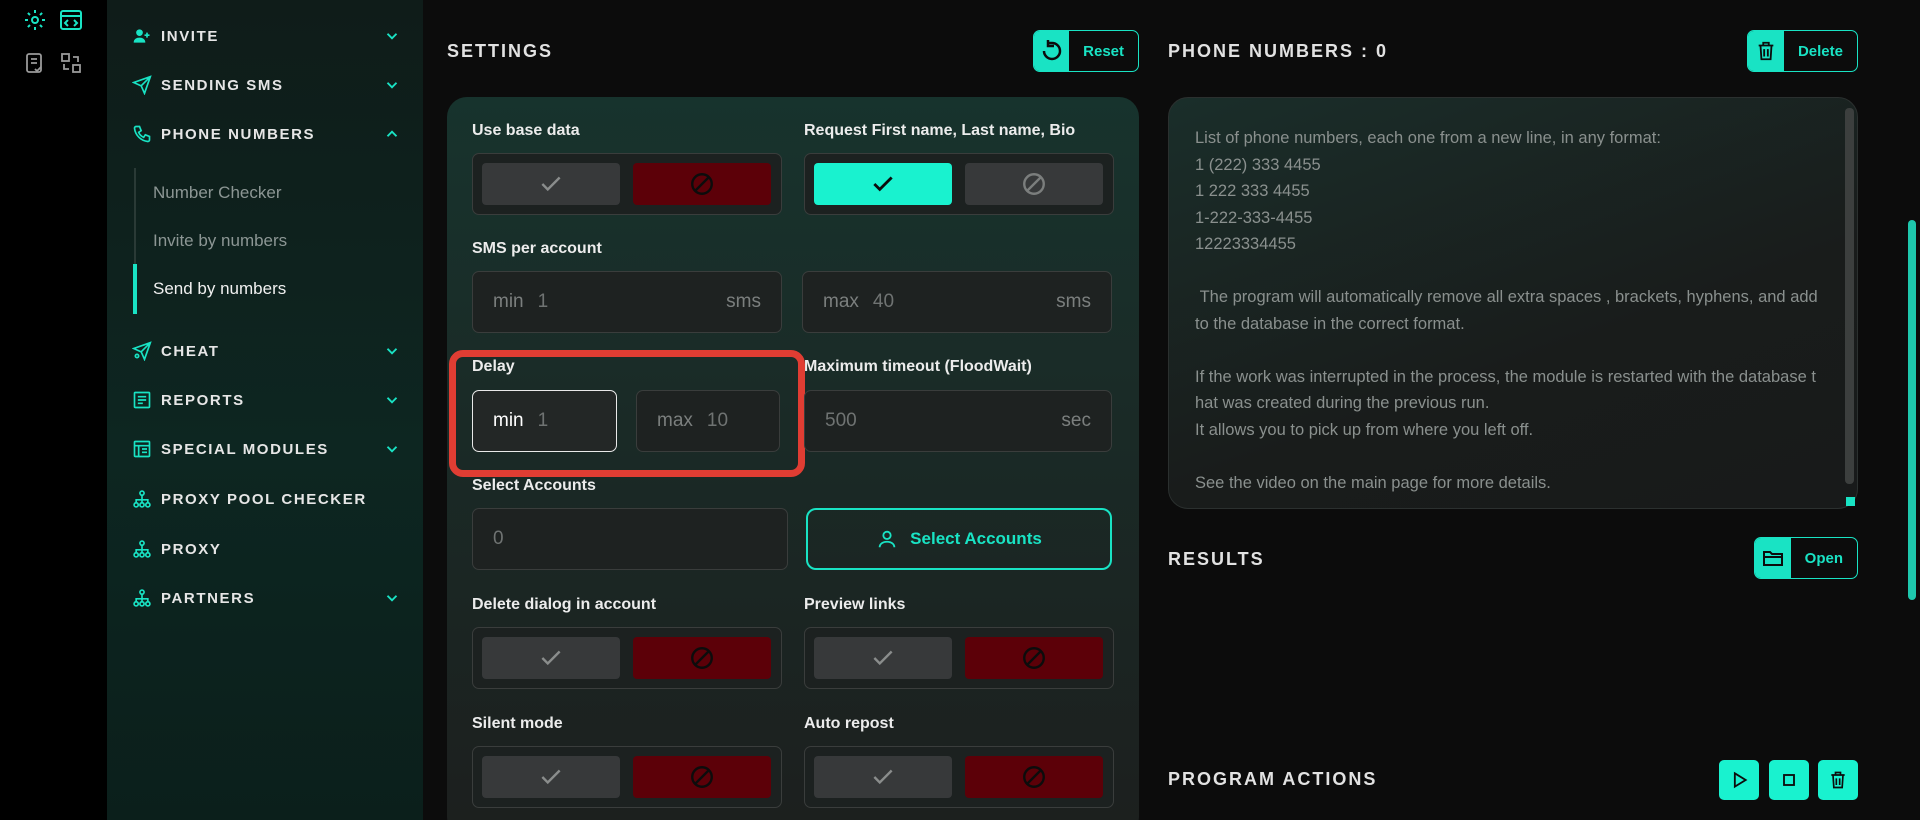 The height and width of the screenshot is (820, 1920). I want to click on results-title: RESULTS, so click(1216, 559).